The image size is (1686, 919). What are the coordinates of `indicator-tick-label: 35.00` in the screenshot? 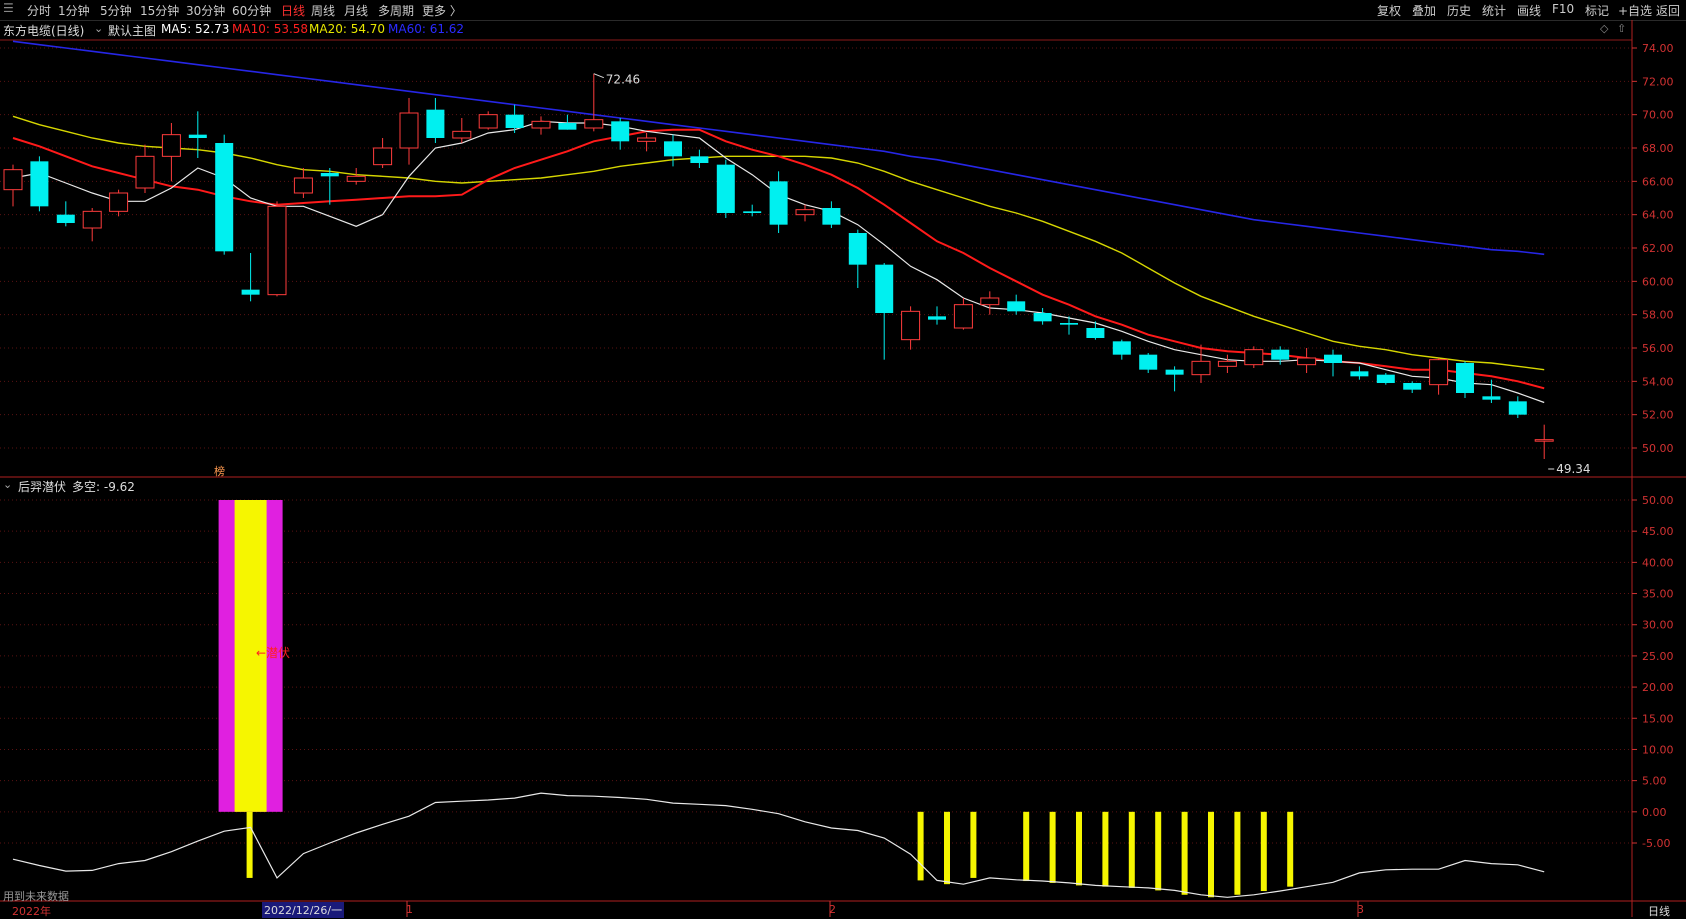 It's located at (1658, 594).